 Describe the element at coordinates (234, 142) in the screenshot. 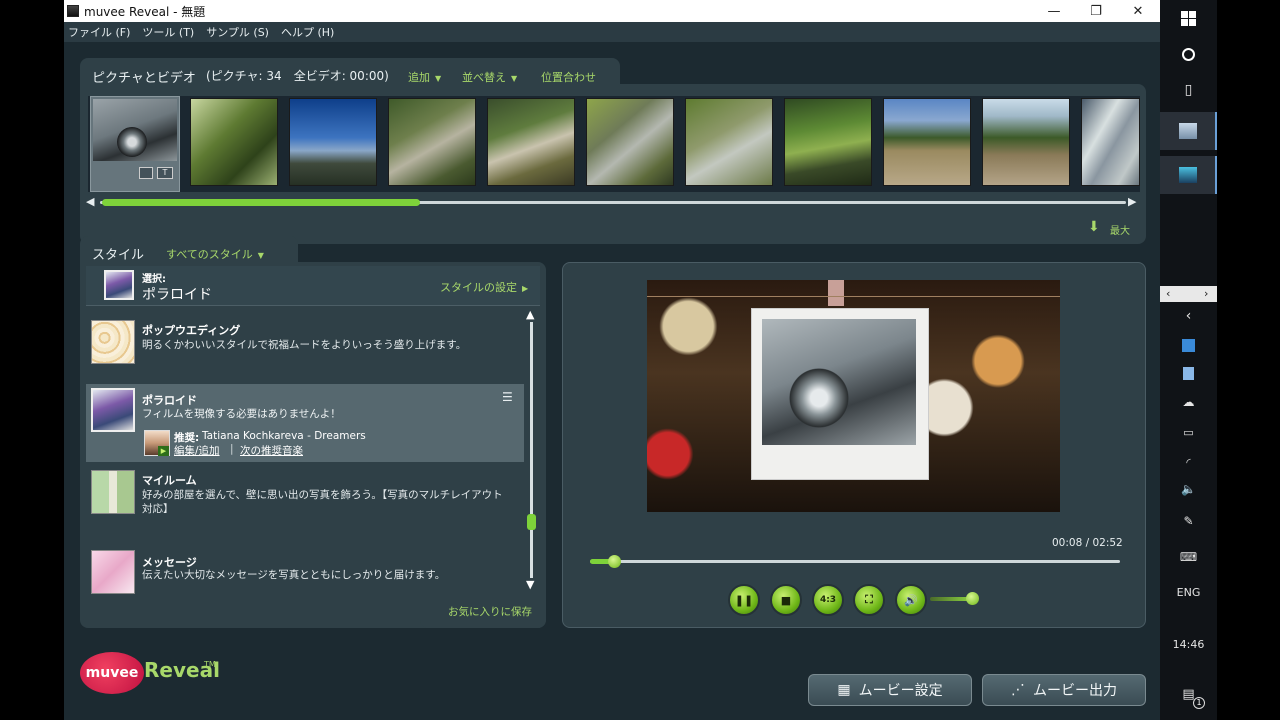

I see `thumb-bamboo` at that location.